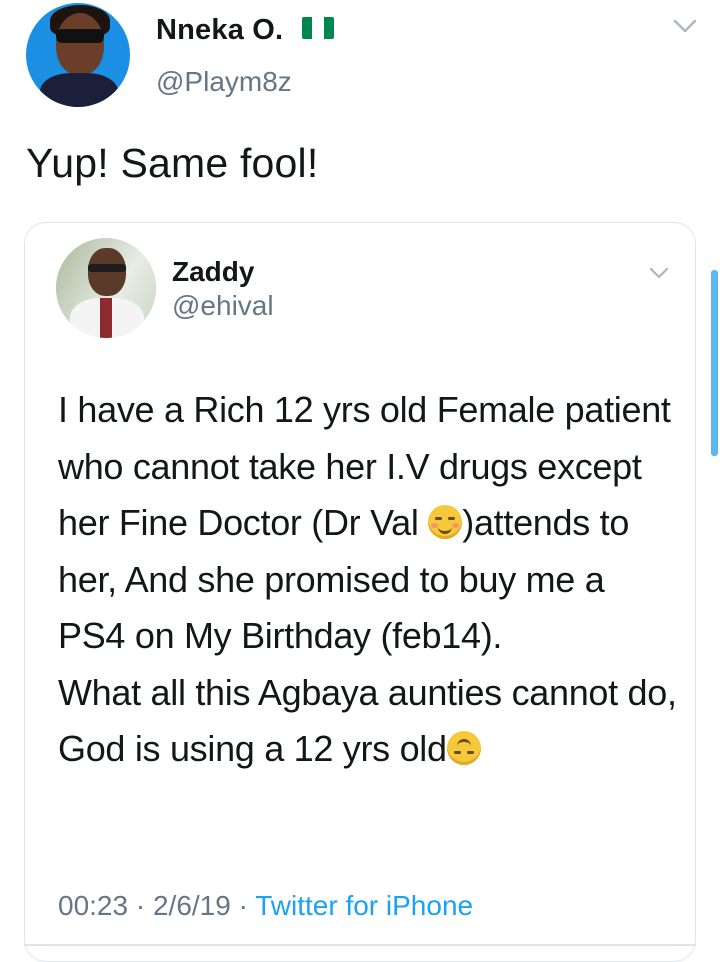 The width and height of the screenshot is (720, 962). I want to click on tweet-time: 00:23, so click(93, 905).